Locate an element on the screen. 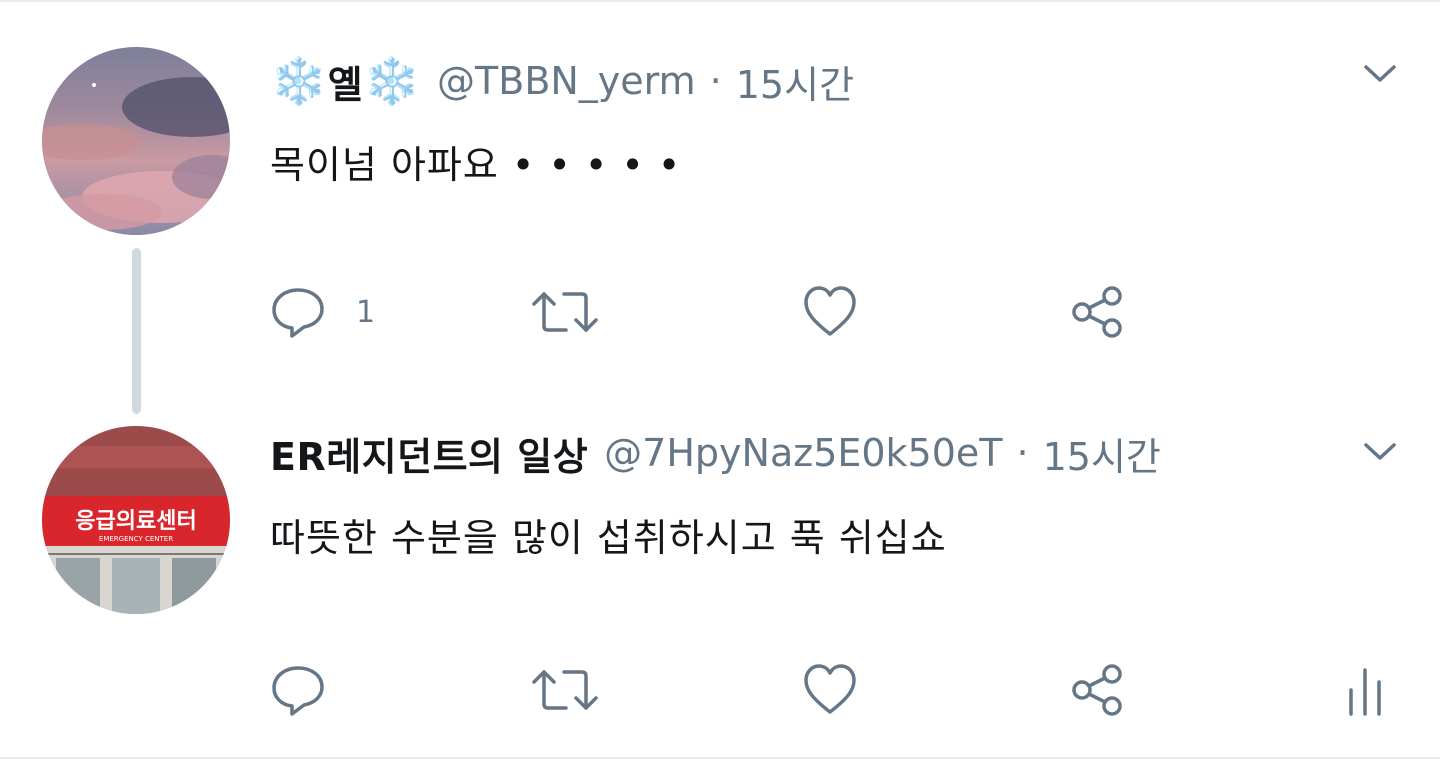  user-handle: @7HpyNaz5E0k50eT is located at coordinates (803, 453).